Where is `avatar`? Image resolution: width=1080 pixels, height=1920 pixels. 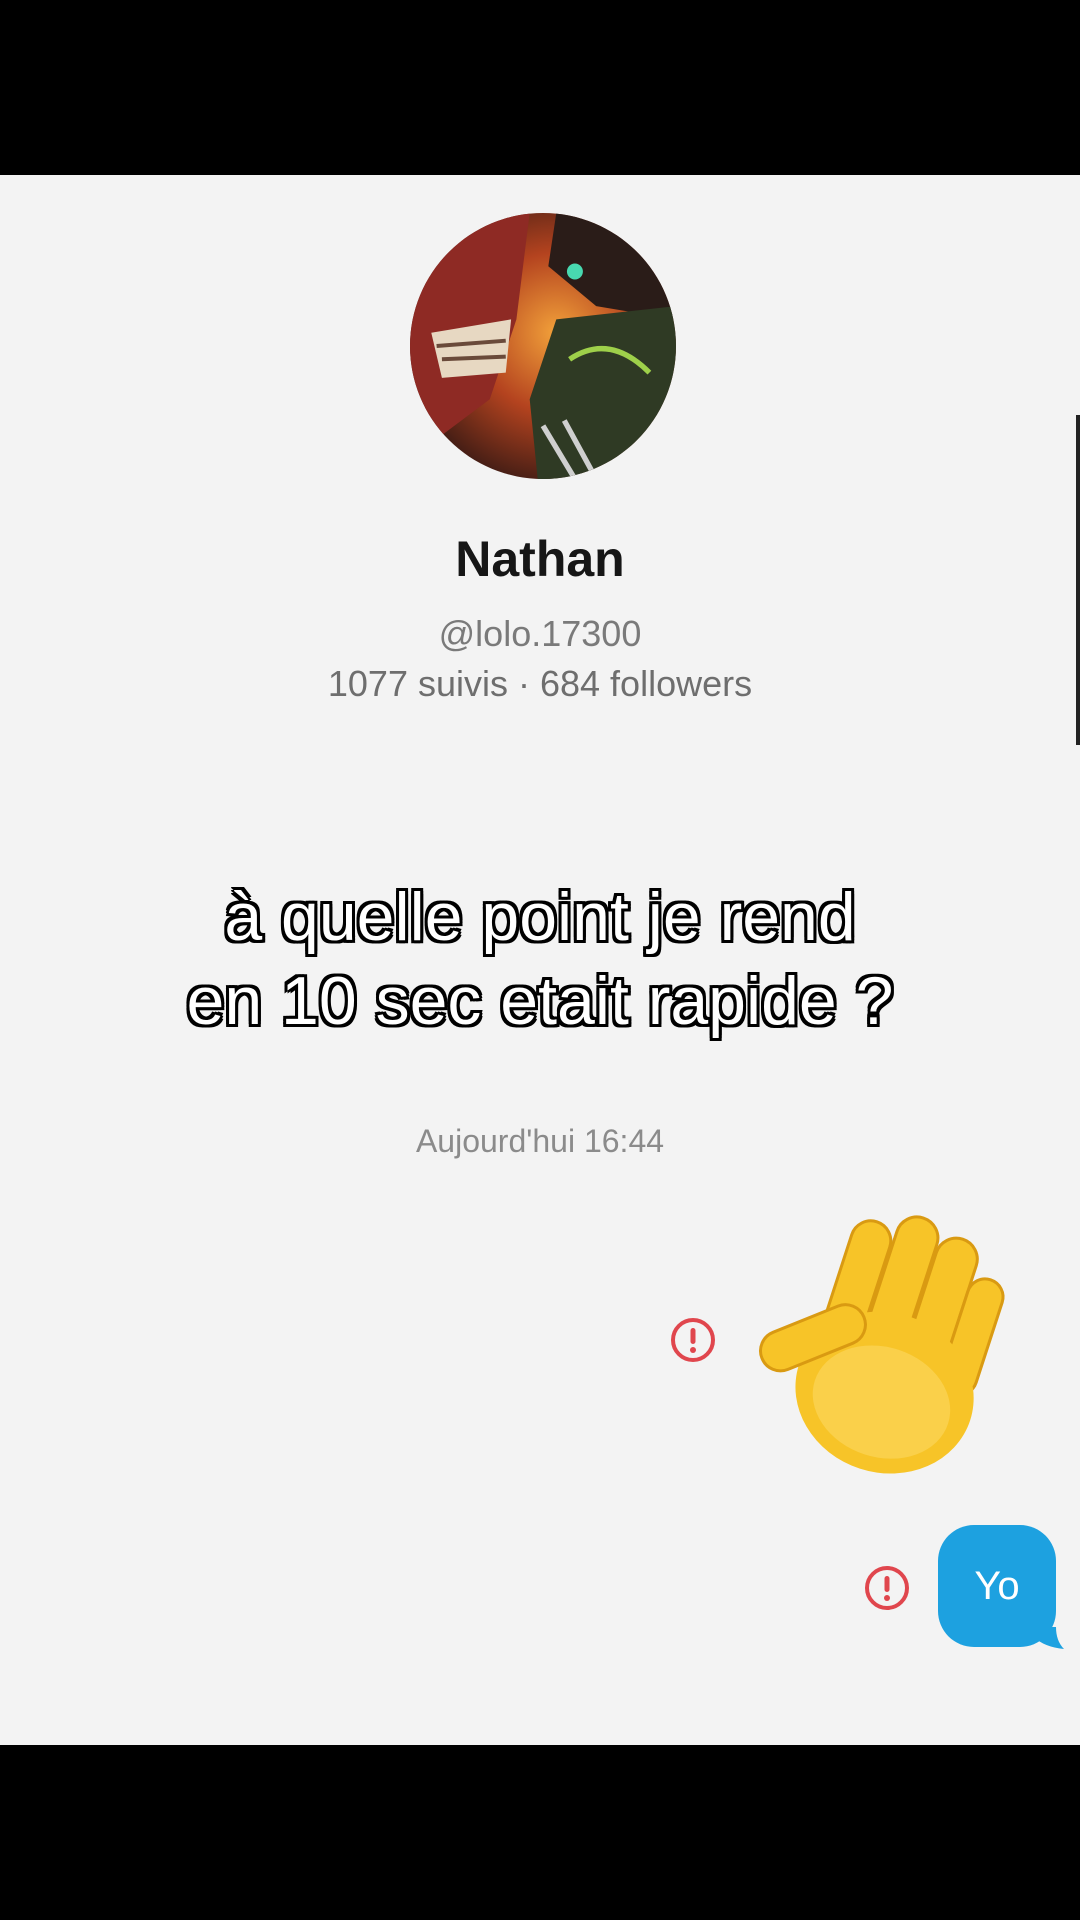
avatar is located at coordinates (543, 346).